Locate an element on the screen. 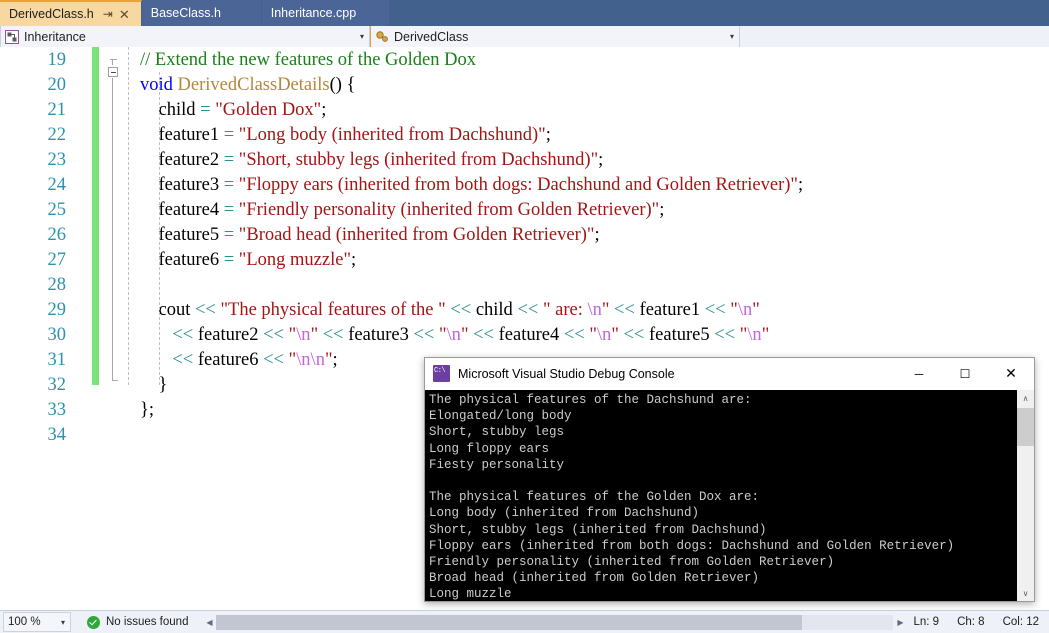 Image resolution: width=1049 pixels, height=633 pixels. minimize-button: ─ is located at coordinates (919, 374).